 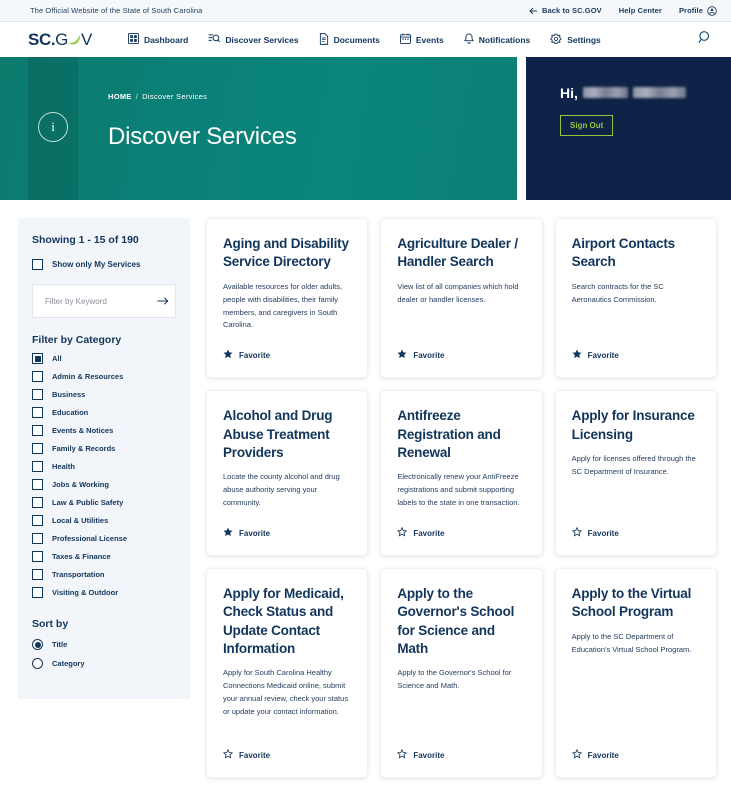 What do you see at coordinates (120, 96) in the screenshot?
I see `breadcrumb-home: HOME` at bounding box center [120, 96].